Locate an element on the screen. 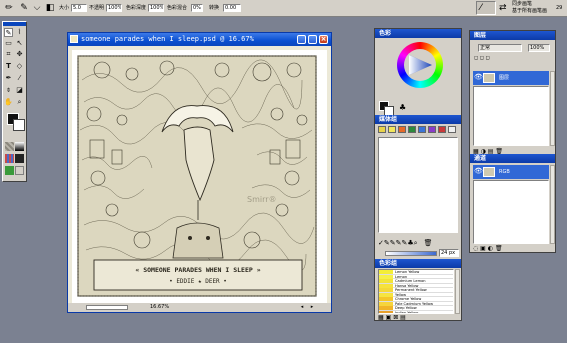 Image resolution: width=567 pixels, height=343 pixels. text-tool-icon: T is located at coordinates (8, 66).